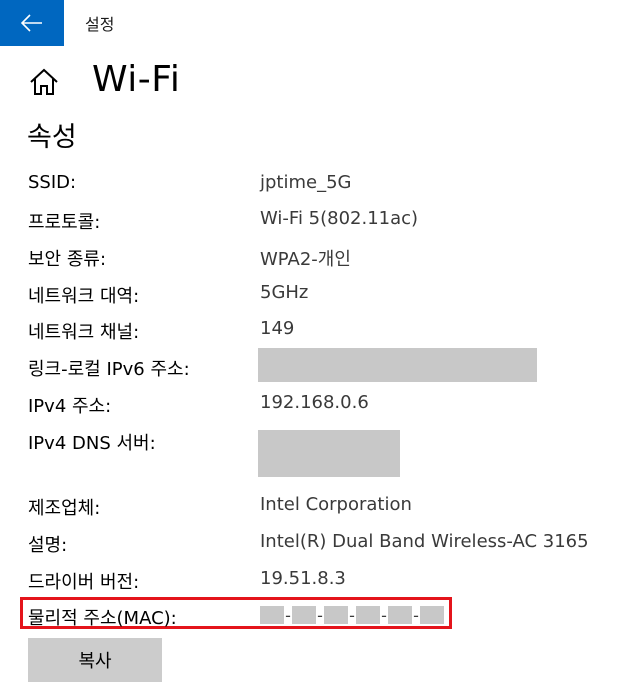  Describe the element at coordinates (329, 453) in the screenshot. I see `redacted-dns-servers` at that location.